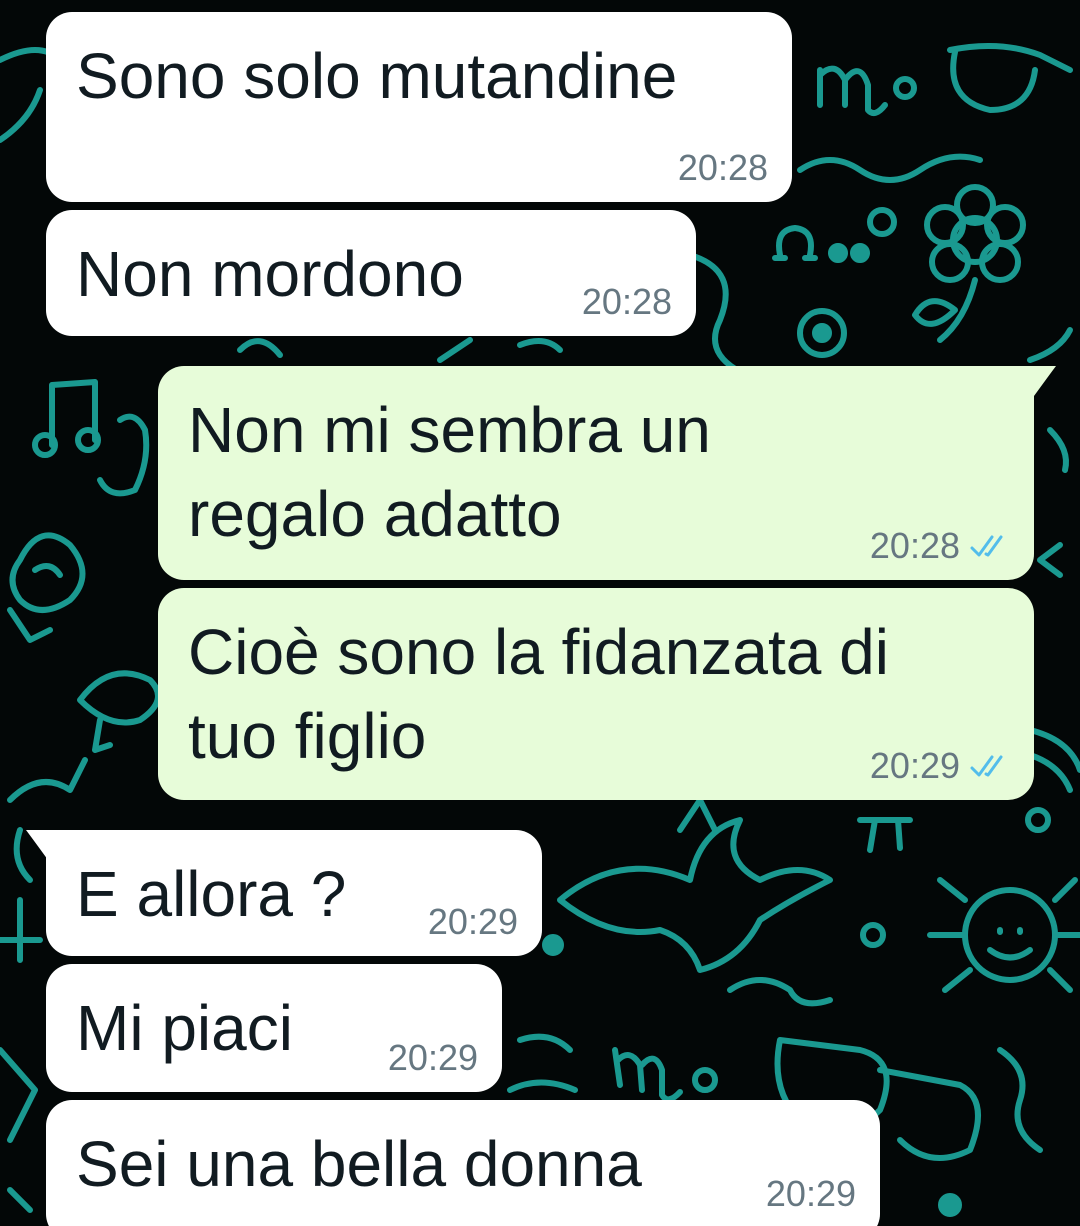  What do you see at coordinates (1010, 935) in the screenshot?
I see `spider-doodle-icon` at bounding box center [1010, 935].